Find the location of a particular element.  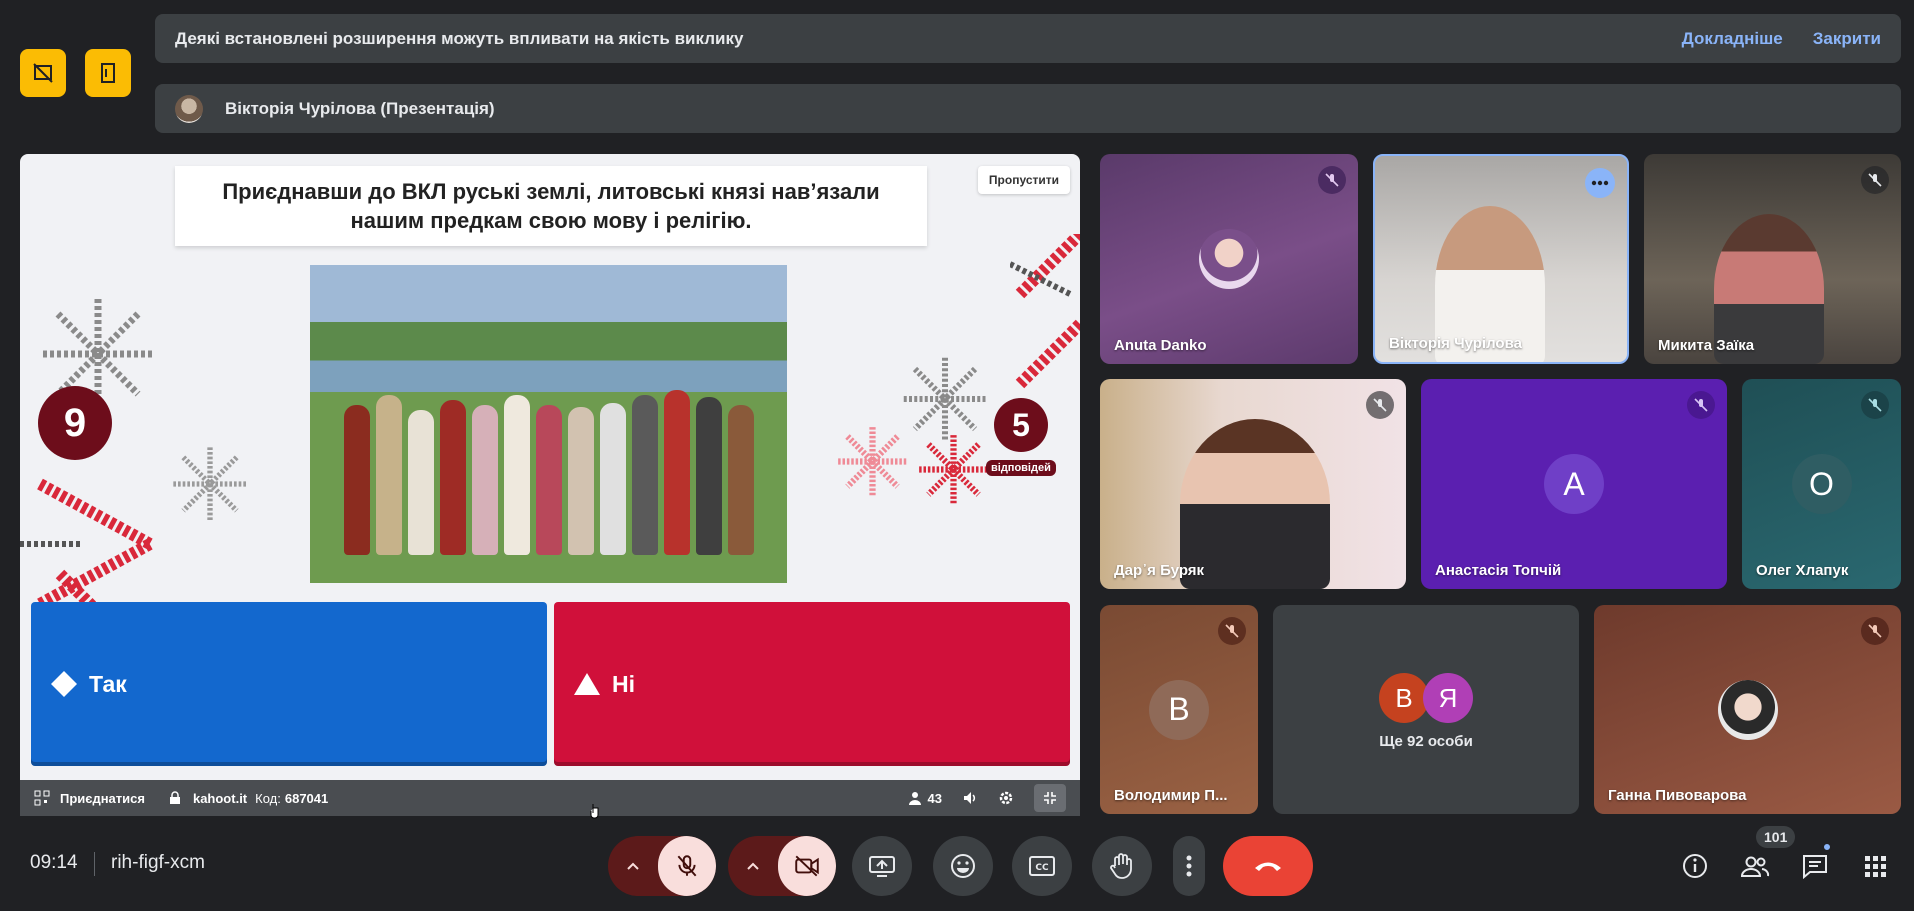

people-icon is located at coordinates (1755, 866).